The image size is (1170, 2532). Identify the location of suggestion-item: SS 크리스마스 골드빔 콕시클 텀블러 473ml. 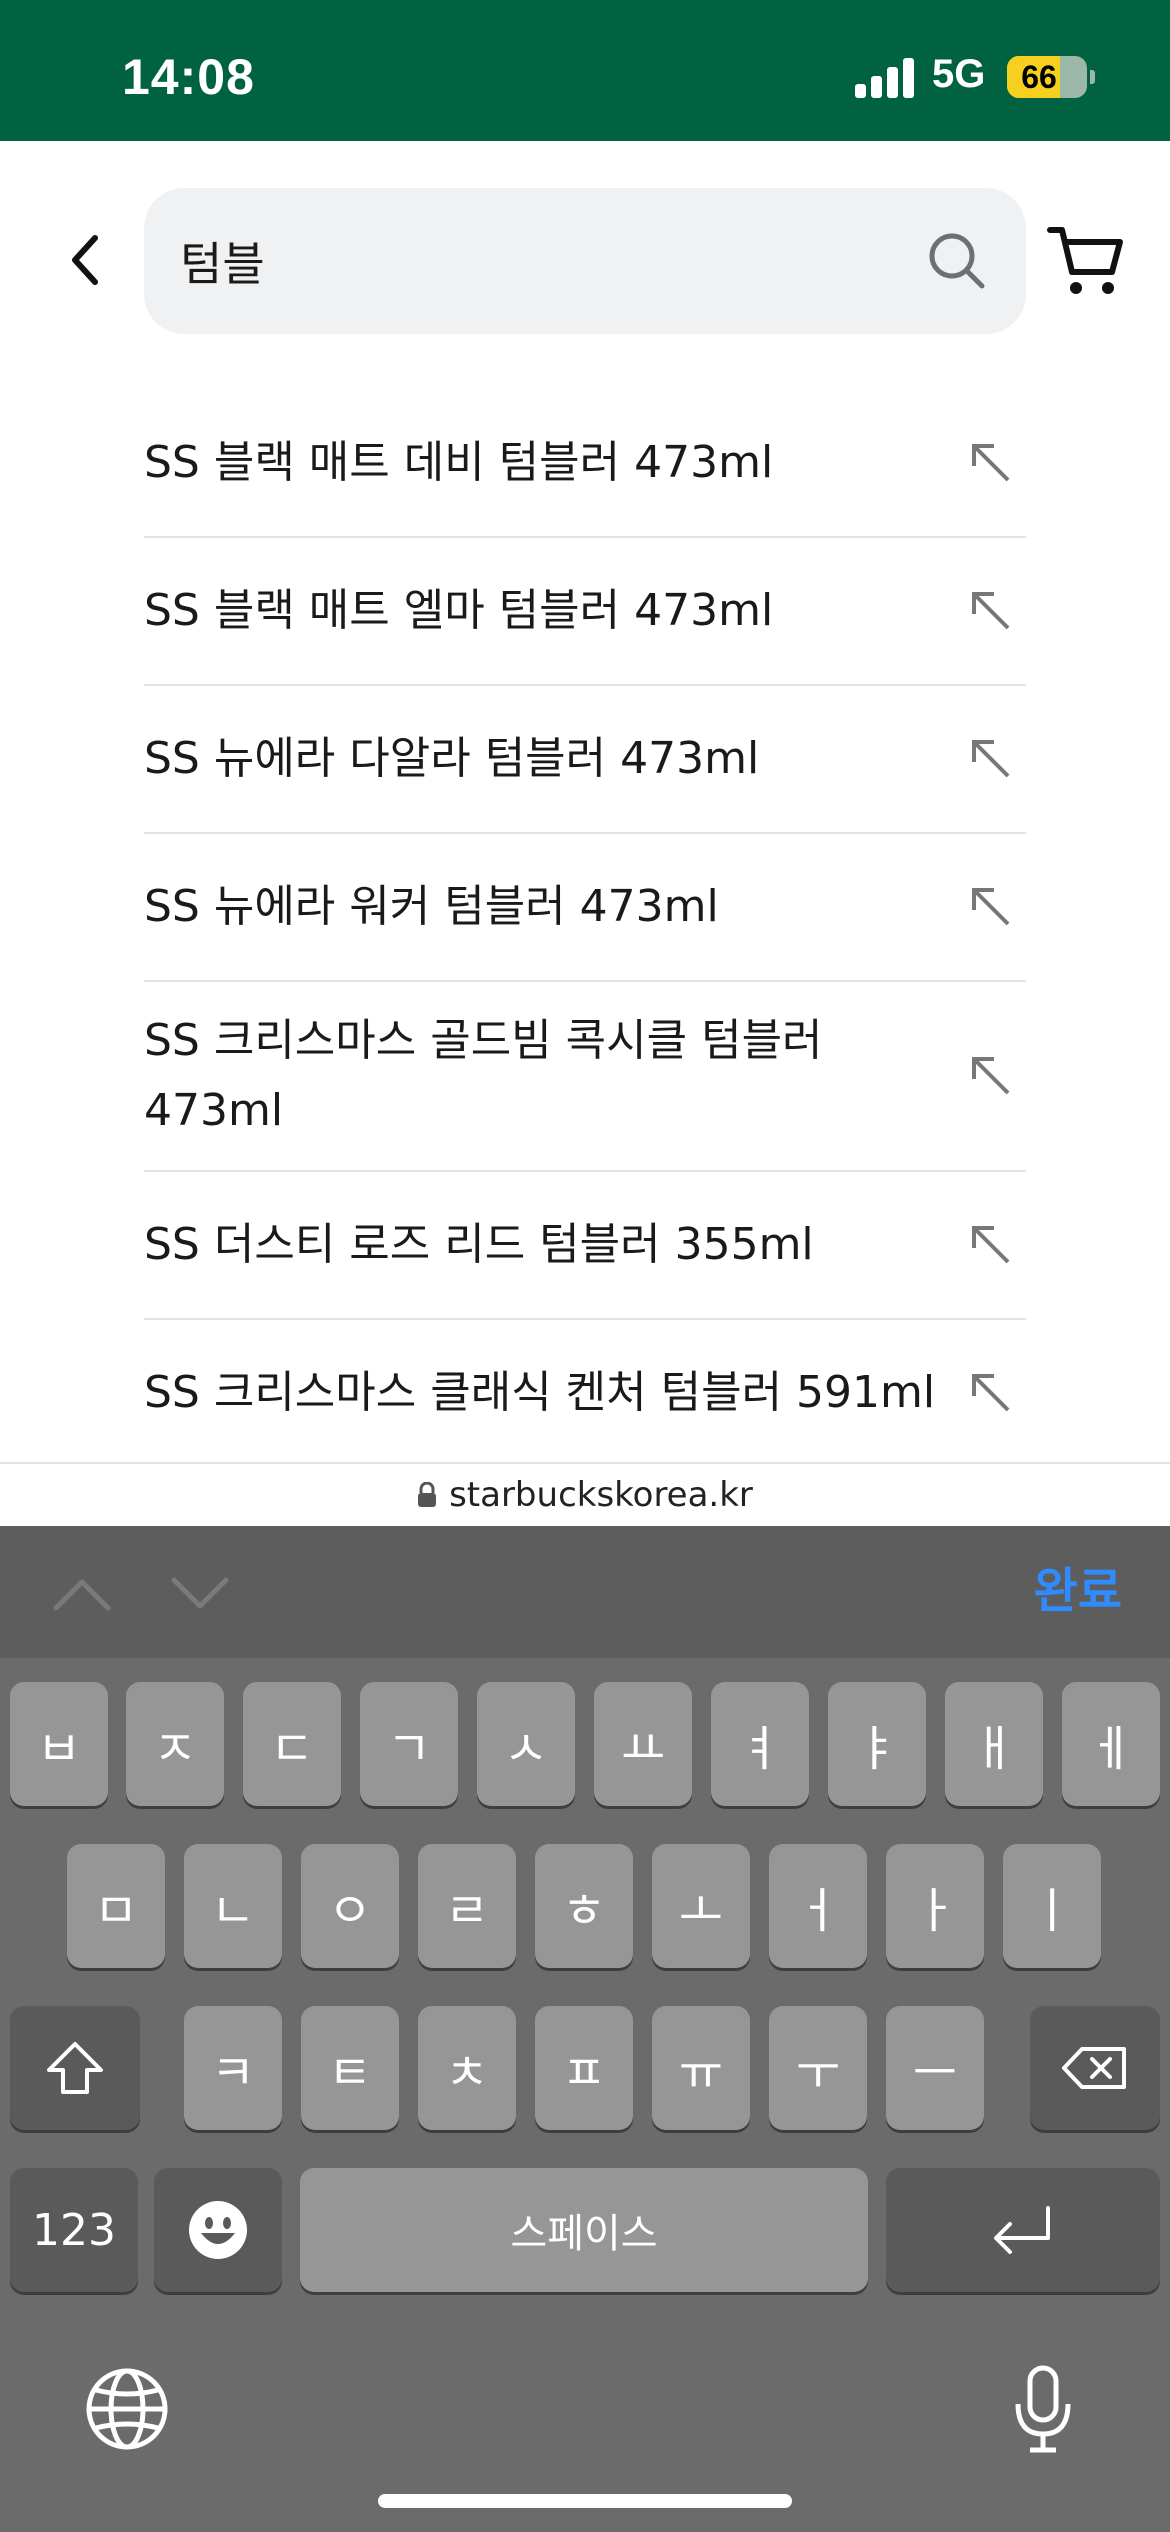
(585, 1077).